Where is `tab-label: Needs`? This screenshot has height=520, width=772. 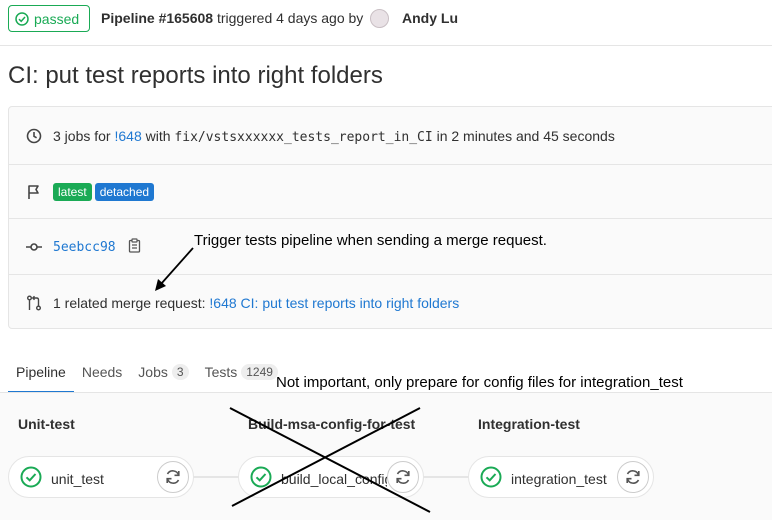
tab-label: Needs is located at coordinates (102, 372).